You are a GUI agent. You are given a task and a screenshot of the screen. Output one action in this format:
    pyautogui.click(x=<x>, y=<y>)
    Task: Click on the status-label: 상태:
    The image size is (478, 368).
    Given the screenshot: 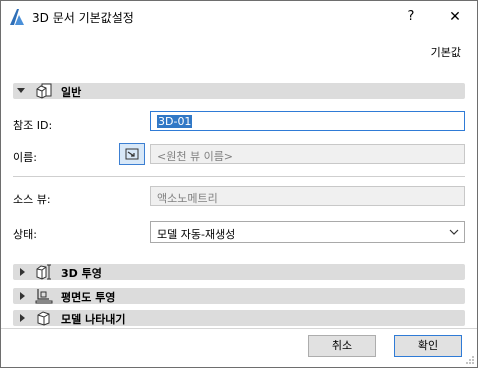 What is the action you would take?
    pyautogui.click(x=25, y=234)
    